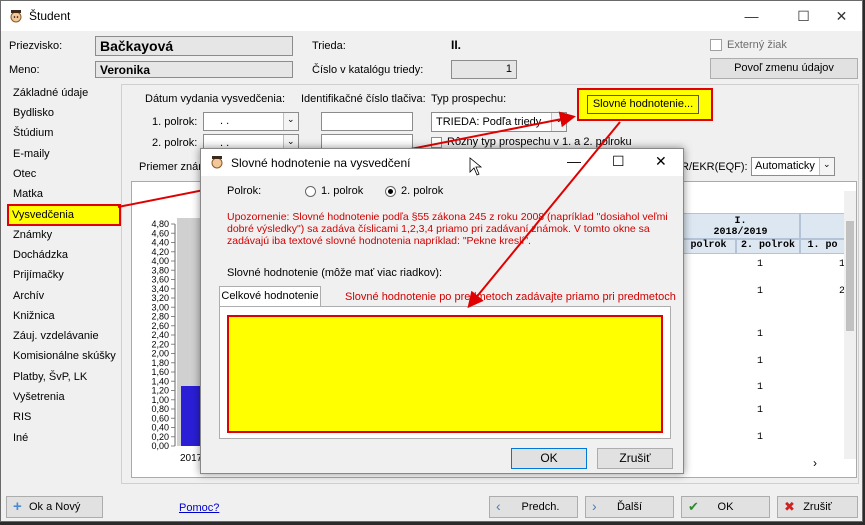 This screenshot has height=525, width=865. I want to click on mouse-cursor-icon, so click(476, 166).